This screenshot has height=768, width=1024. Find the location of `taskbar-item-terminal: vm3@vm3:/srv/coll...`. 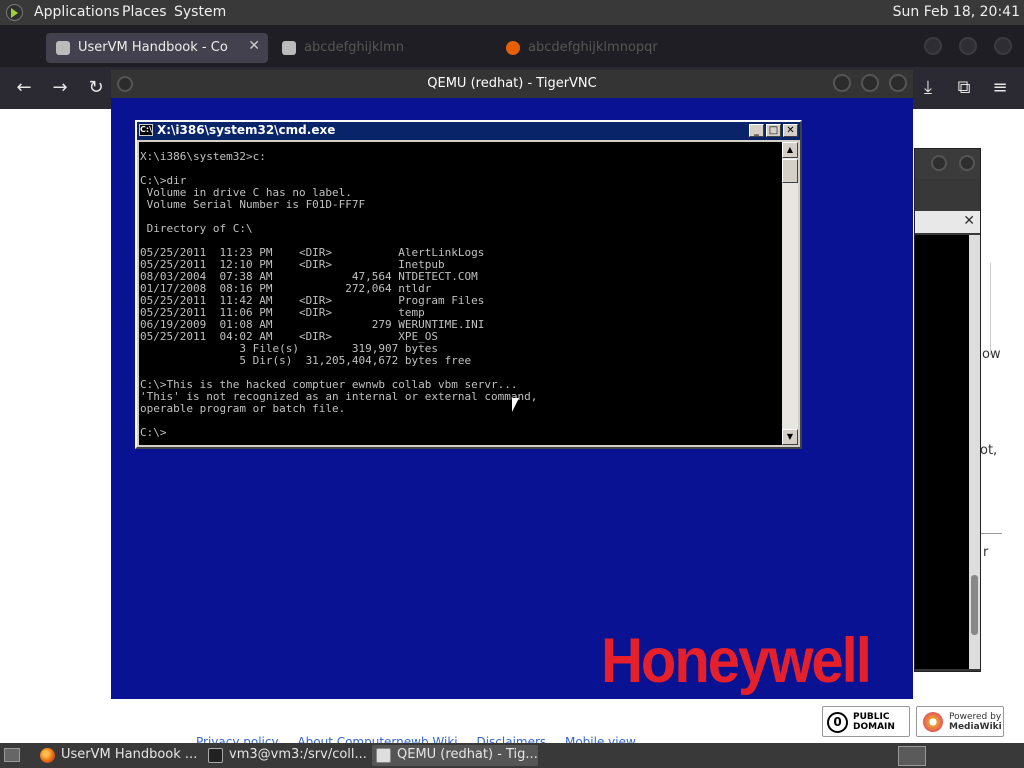

taskbar-item-terminal: vm3@vm3:/srv/coll... is located at coordinates (285, 755).